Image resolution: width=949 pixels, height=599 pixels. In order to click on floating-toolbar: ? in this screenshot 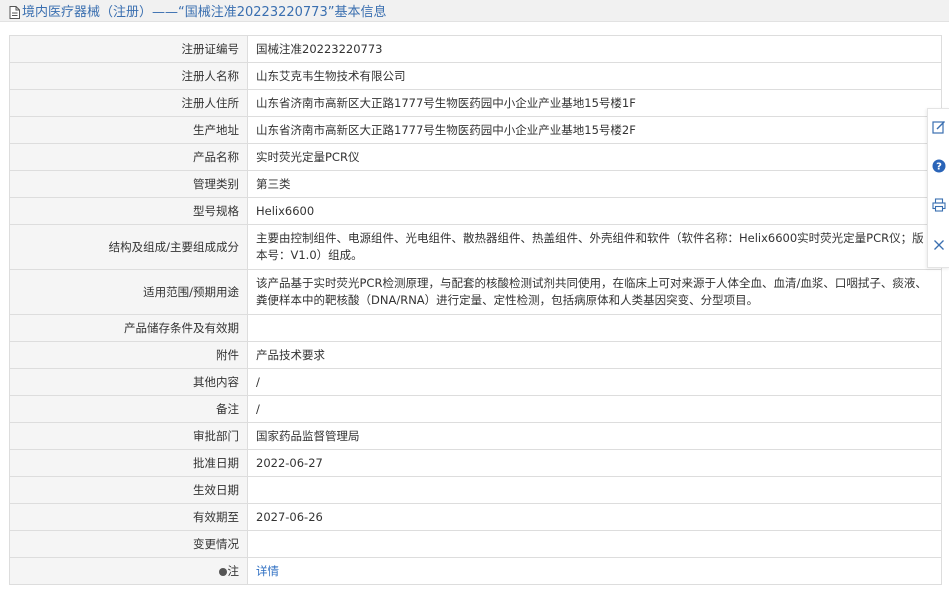, I will do `click(938, 188)`.